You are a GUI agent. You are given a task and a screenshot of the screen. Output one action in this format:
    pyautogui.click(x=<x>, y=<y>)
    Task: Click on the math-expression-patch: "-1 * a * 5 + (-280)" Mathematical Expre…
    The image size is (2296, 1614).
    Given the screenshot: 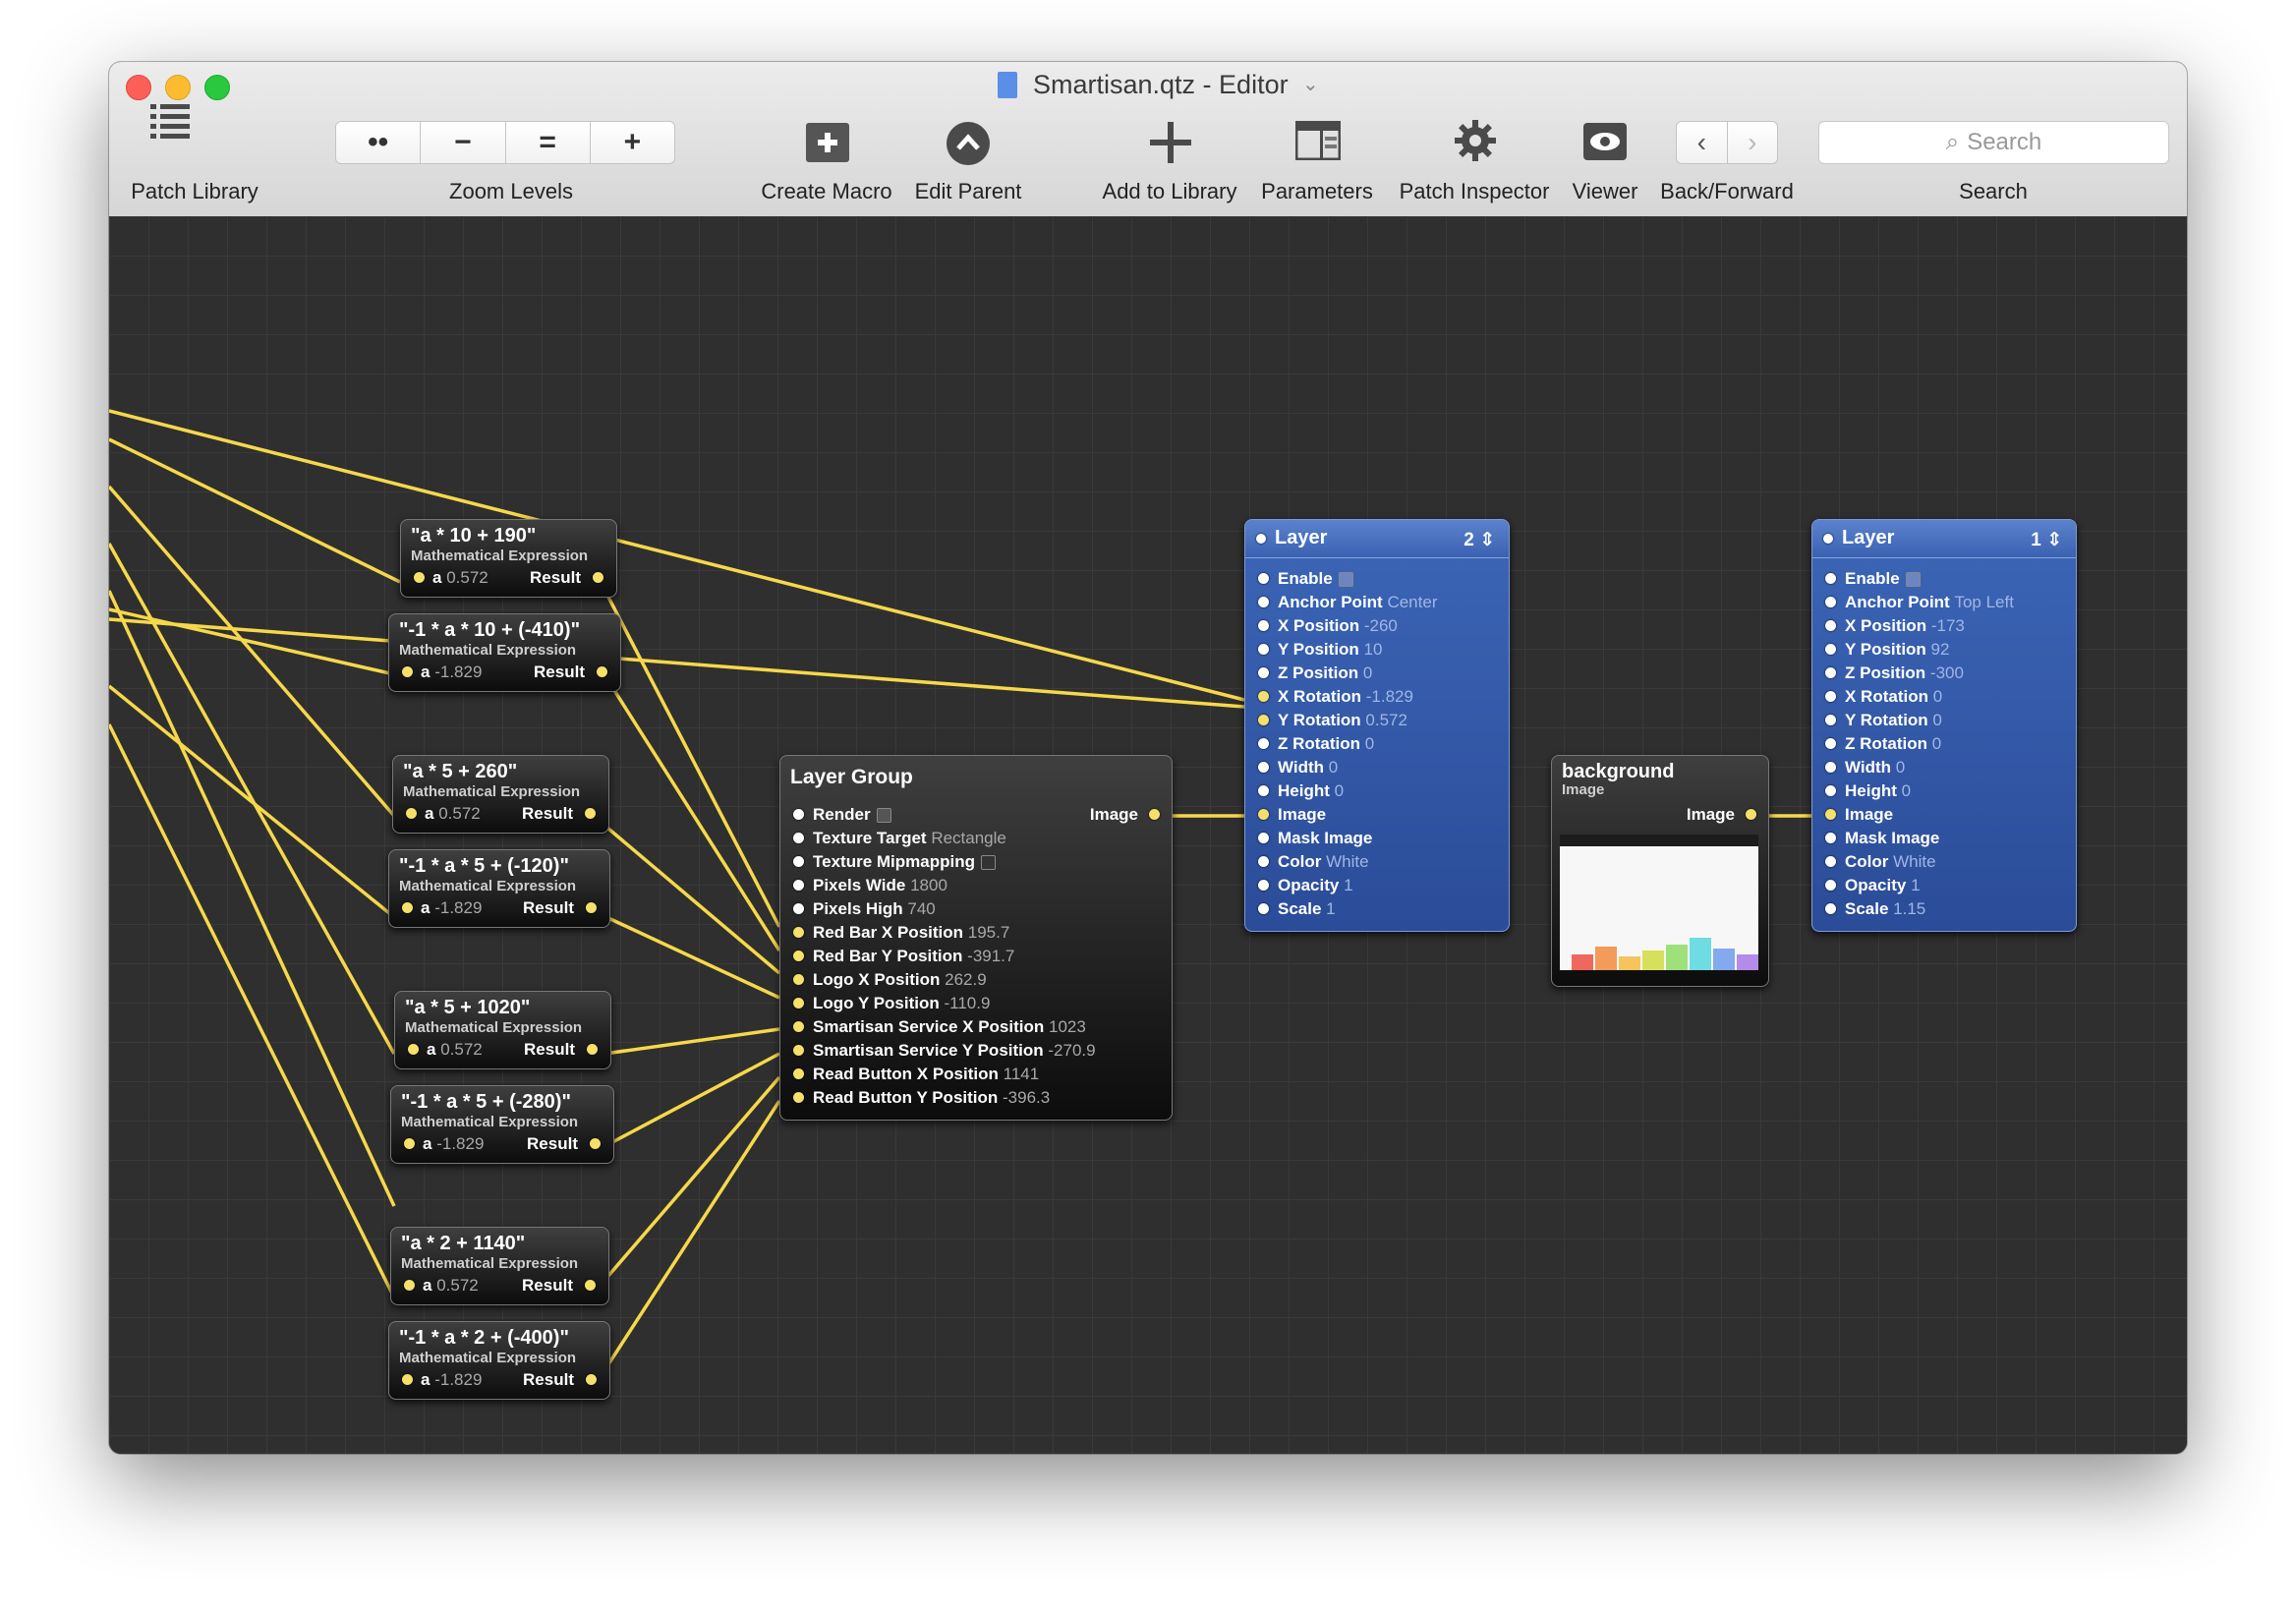 What is the action you would take?
    pyautogui.click(x=502, y=1124)
    